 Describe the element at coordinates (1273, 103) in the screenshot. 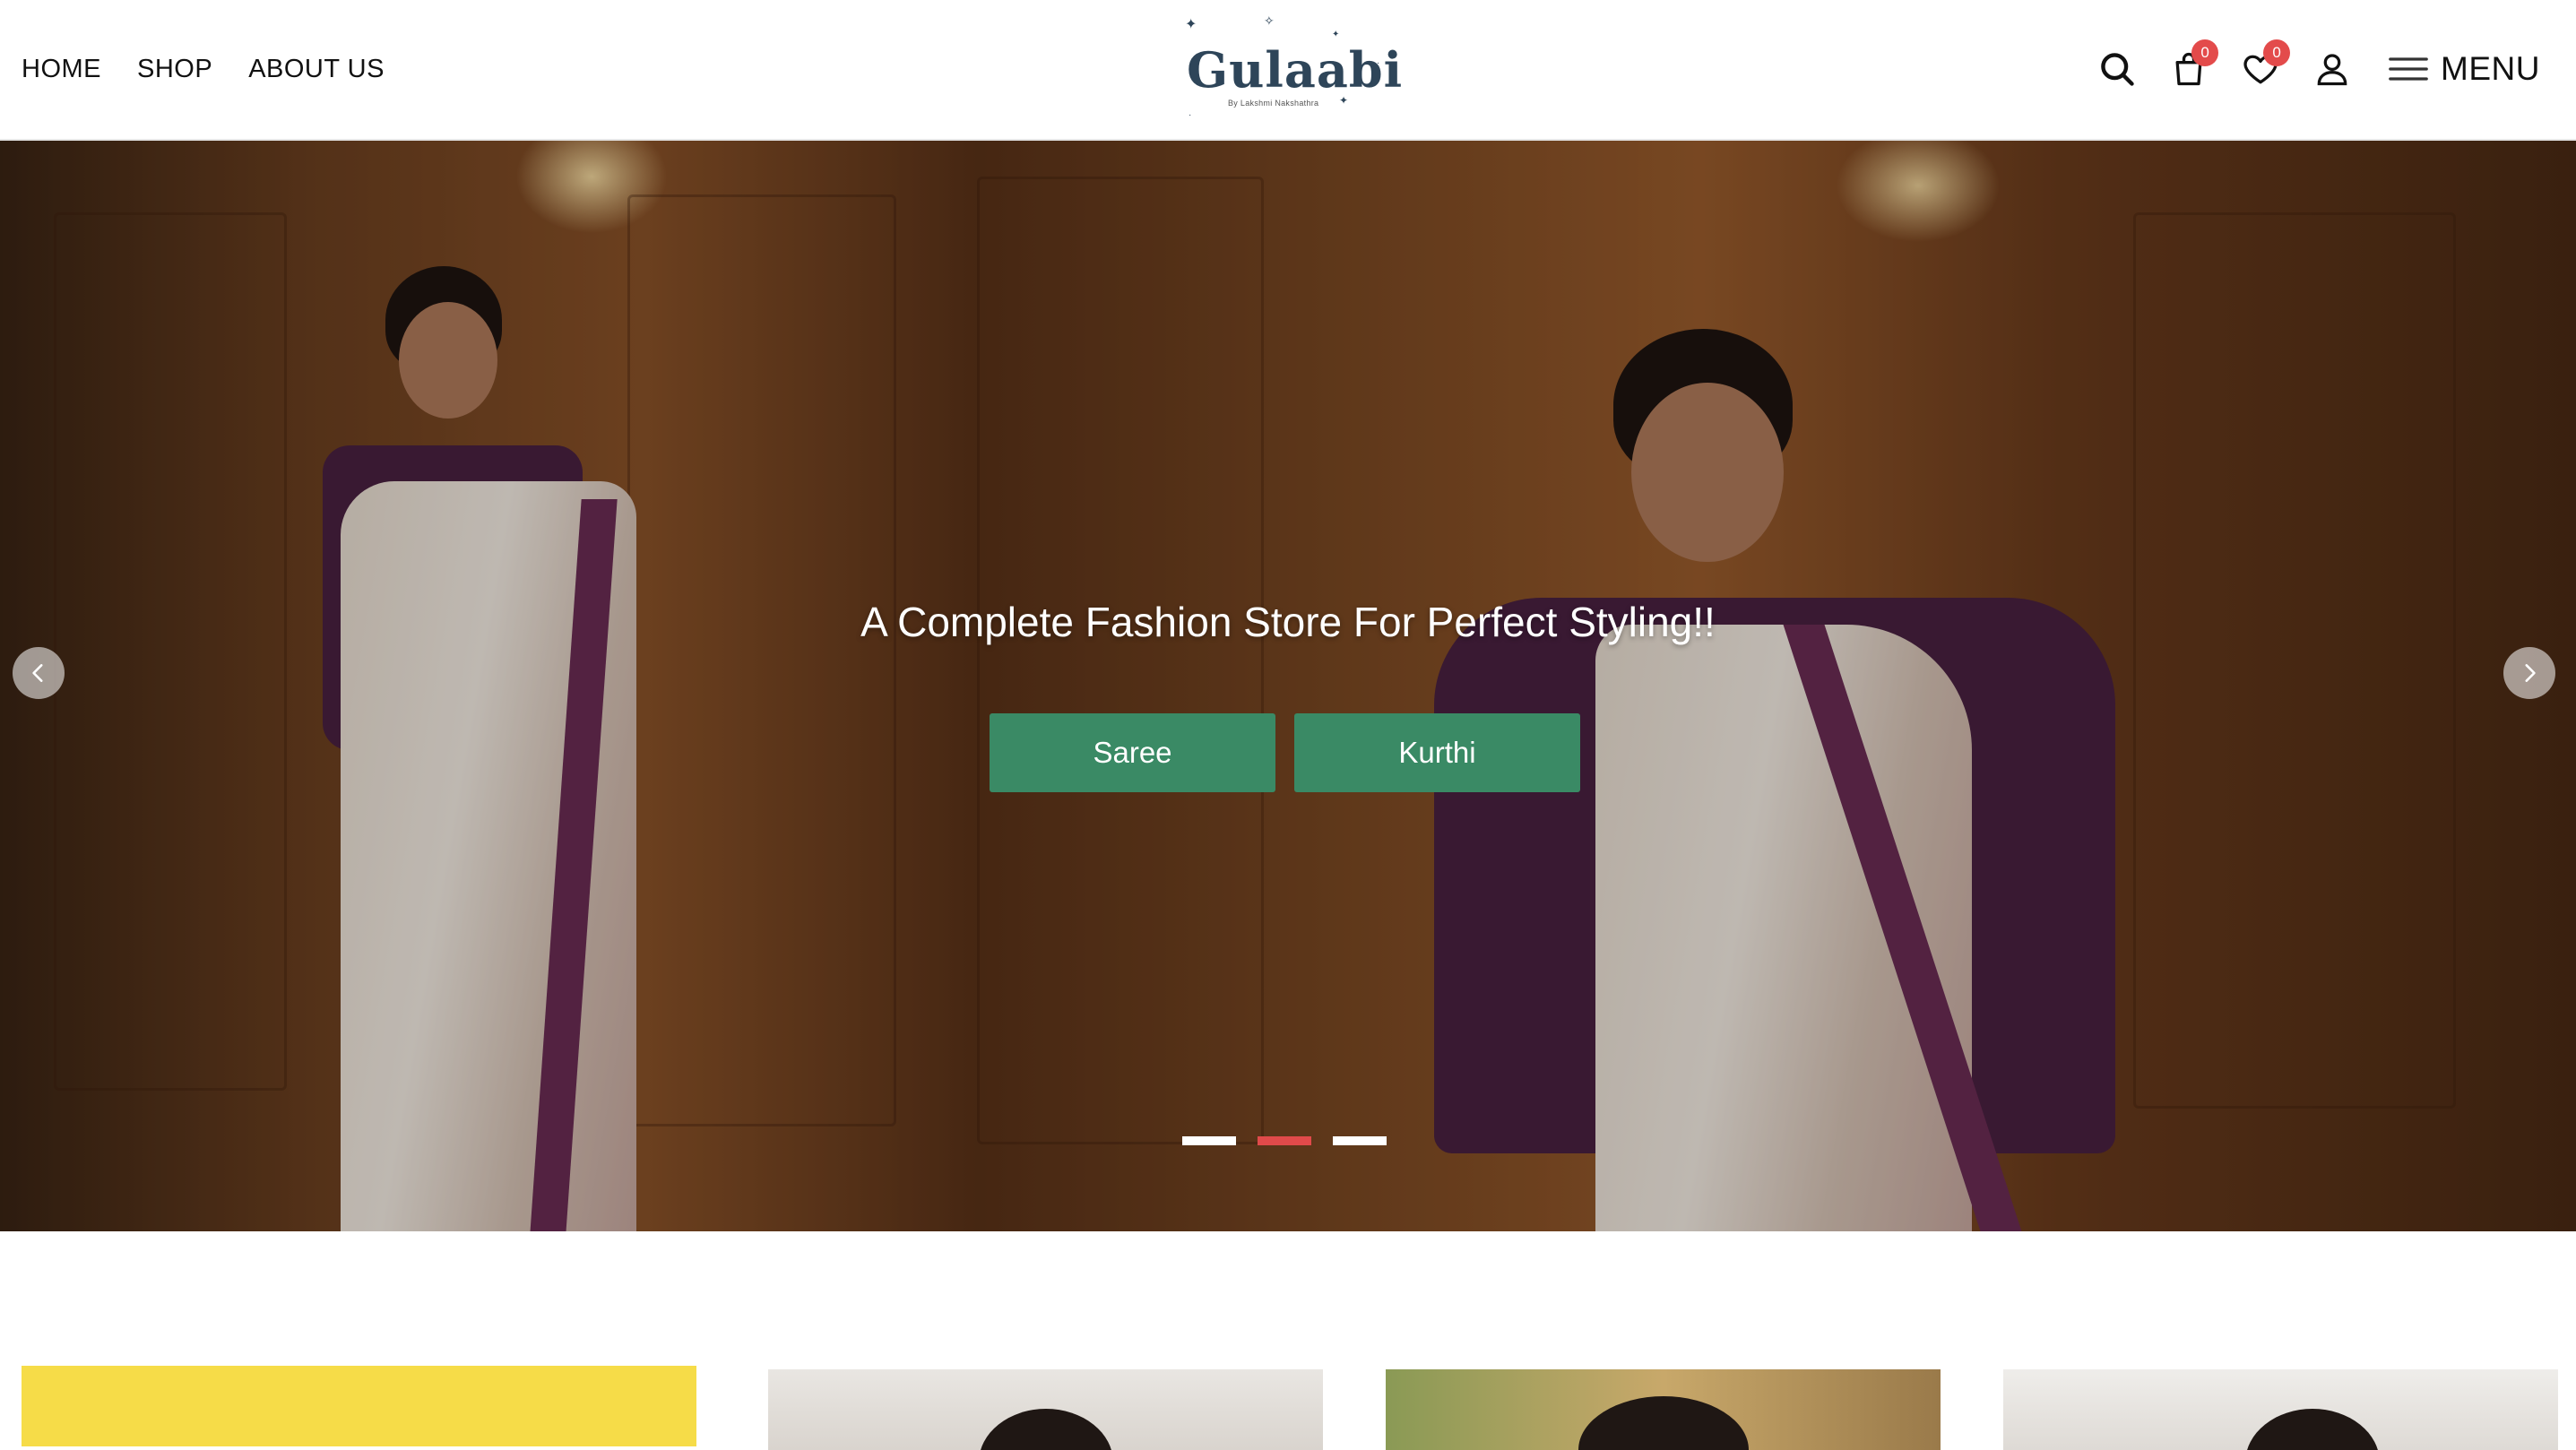

I see `logo-subtitle: By Lakshmi Nakshathra` at that location.